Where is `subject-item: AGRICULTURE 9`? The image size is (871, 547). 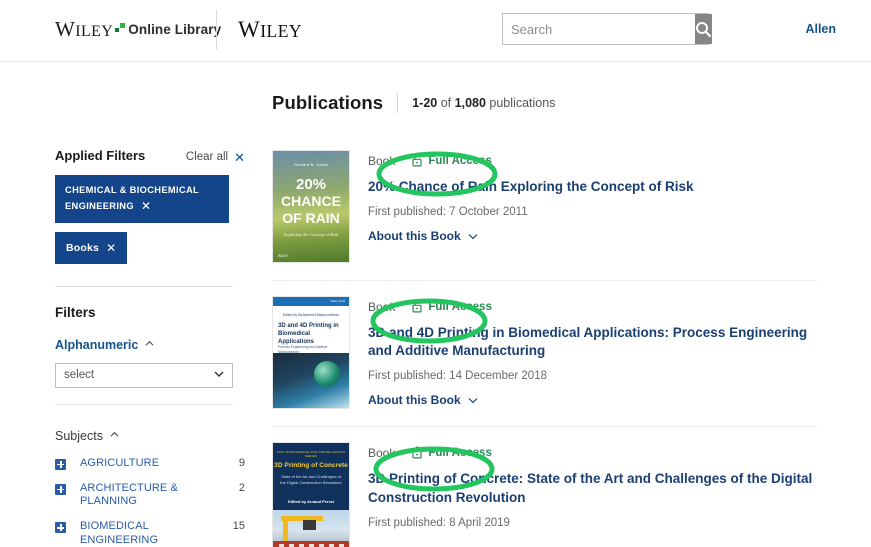 subject-item: AGRICULTURE 9 is located at coordinates (150, 464).